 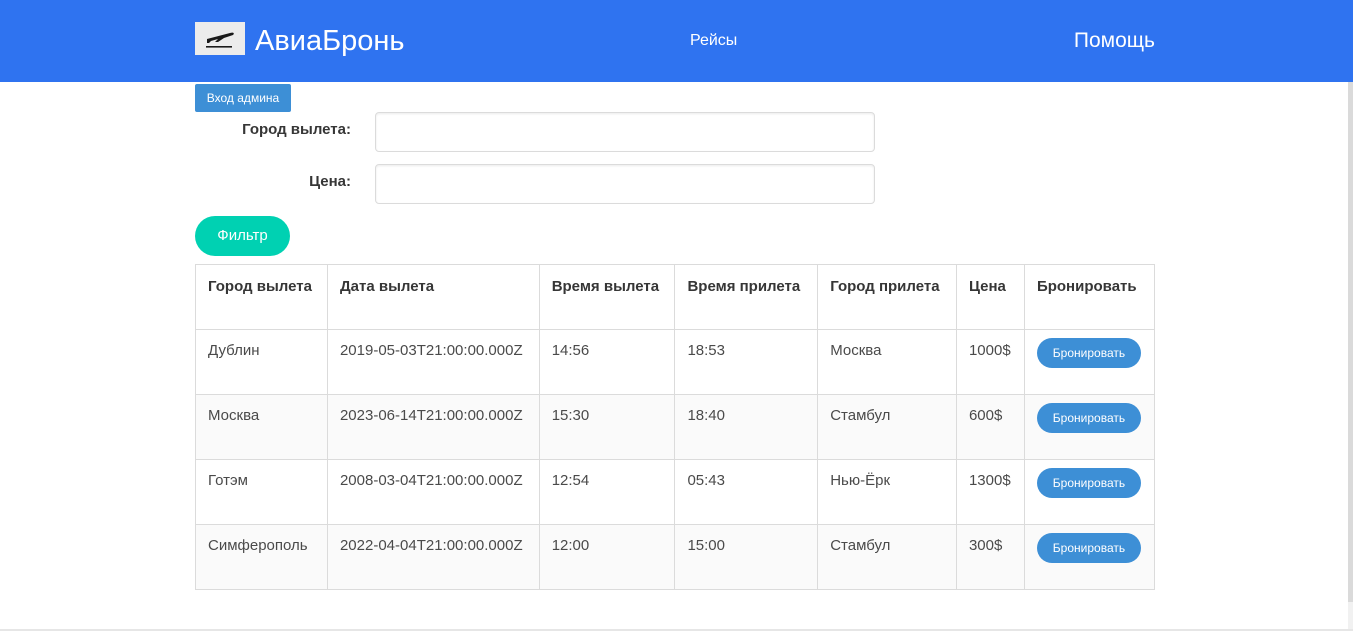 I want to click on cell-departure-date: 2019-05-03T21:00:00.000Z, so click(x=433, y=362).